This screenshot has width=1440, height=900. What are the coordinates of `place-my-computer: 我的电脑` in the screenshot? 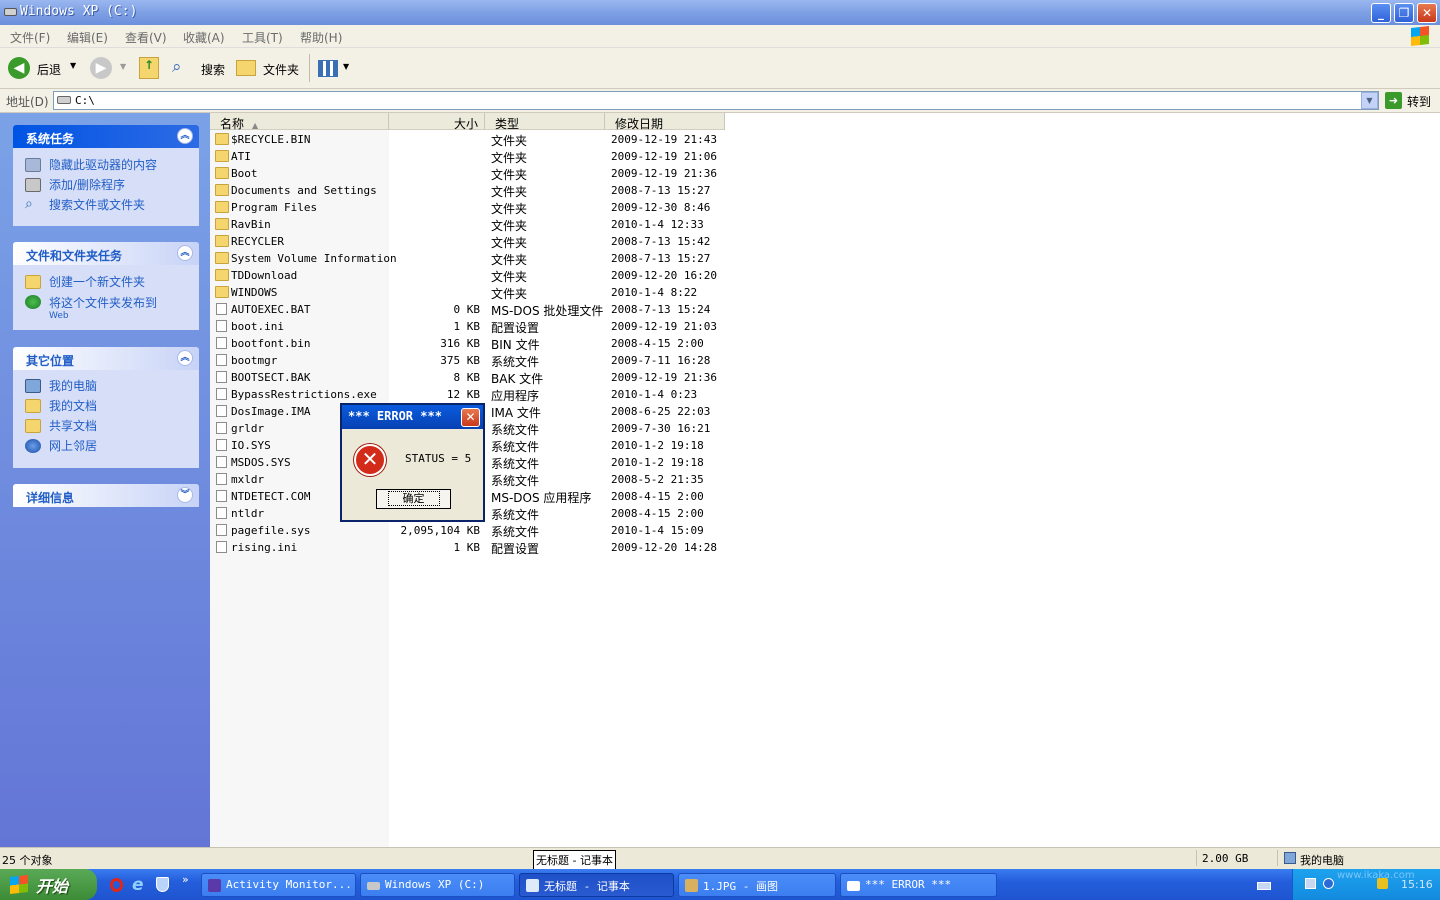 It's located at (106, 386).